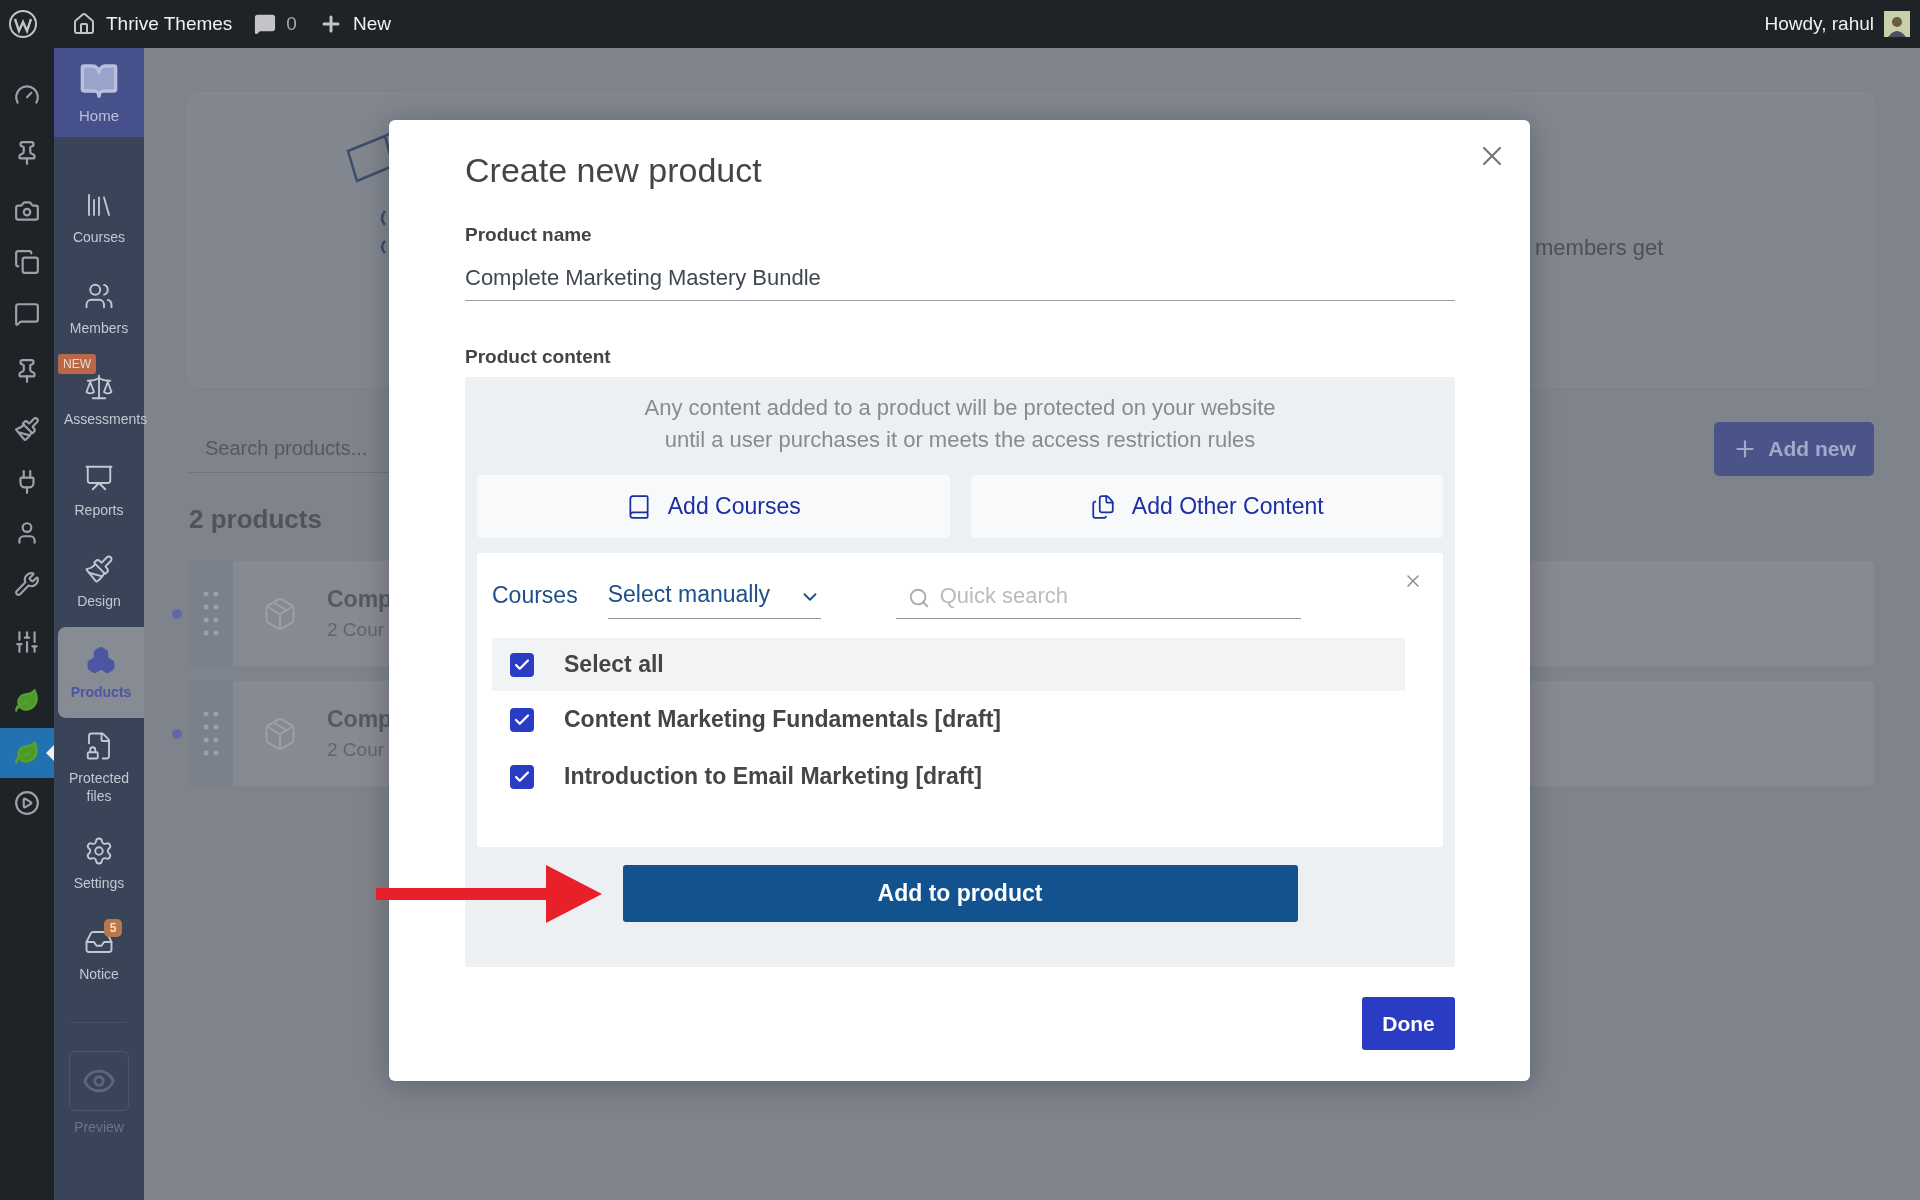 This screenshot has height=1200, width=1920. I want to click on site-link: Thrive Themes, so click(152, 24).